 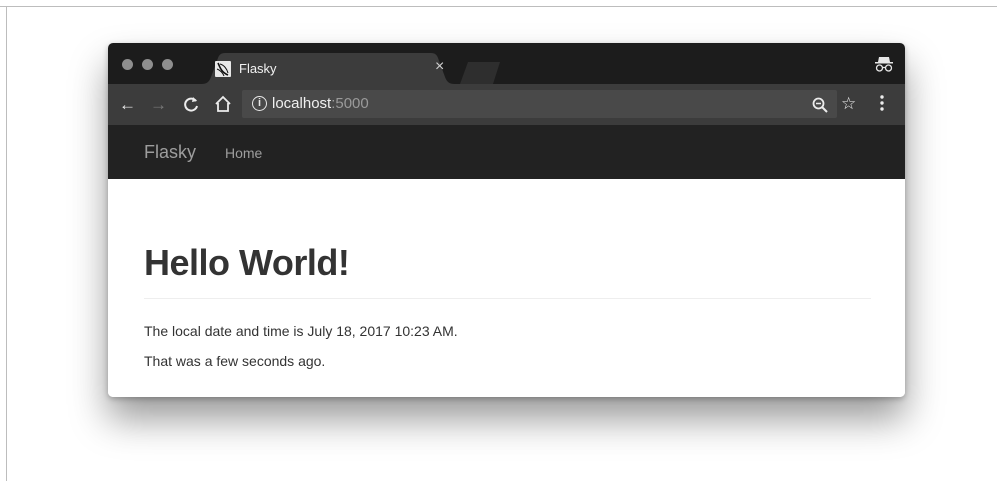 What do you see at coordinates (350, 103) in the screenshot?
I see `url-port: :5000` at bounding box center [350, 103].